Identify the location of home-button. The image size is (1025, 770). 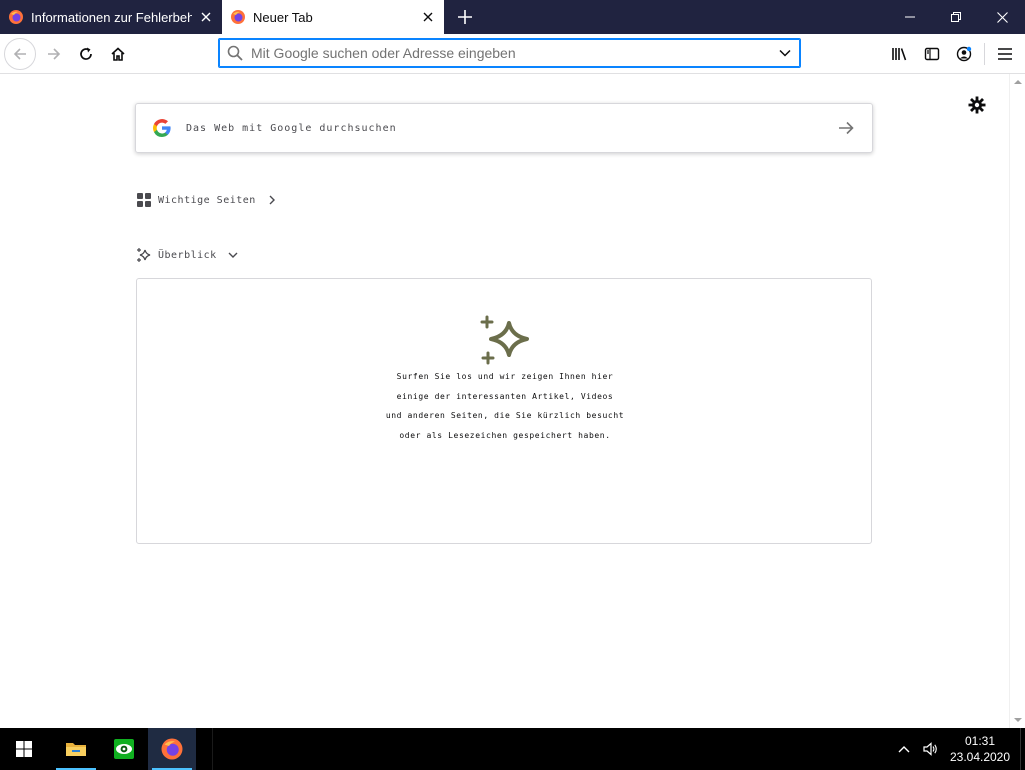
(118, 54).